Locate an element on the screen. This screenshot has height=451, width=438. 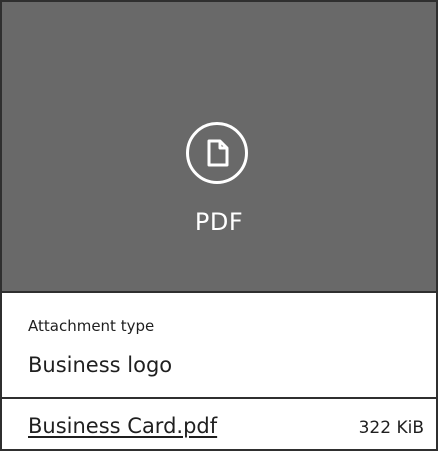
attachment-type-value: Business logo is located at coordinates (100, 365).